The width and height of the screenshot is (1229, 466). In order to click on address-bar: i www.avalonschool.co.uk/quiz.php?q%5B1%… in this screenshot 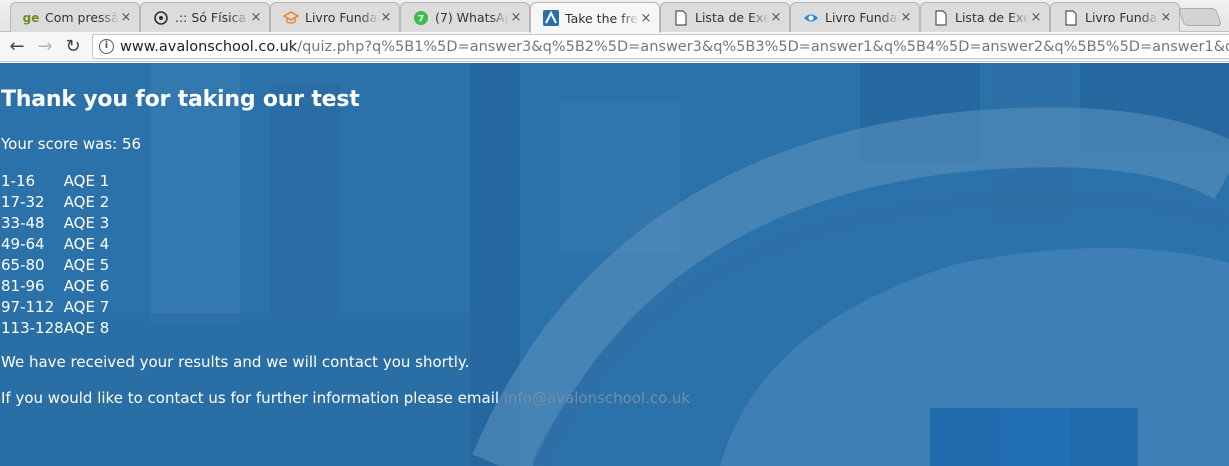, I will do `click(660, 46)`.